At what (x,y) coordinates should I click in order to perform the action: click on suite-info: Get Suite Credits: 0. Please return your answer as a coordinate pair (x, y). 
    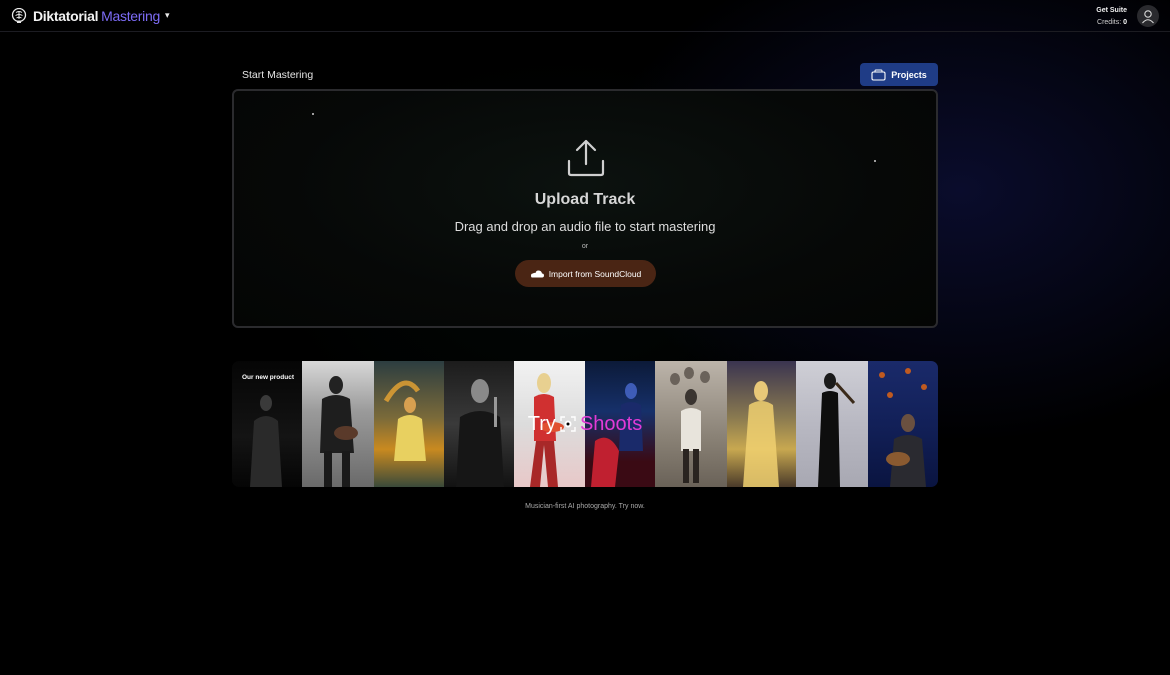
    Looking at the image, I should click on (1111, 16).